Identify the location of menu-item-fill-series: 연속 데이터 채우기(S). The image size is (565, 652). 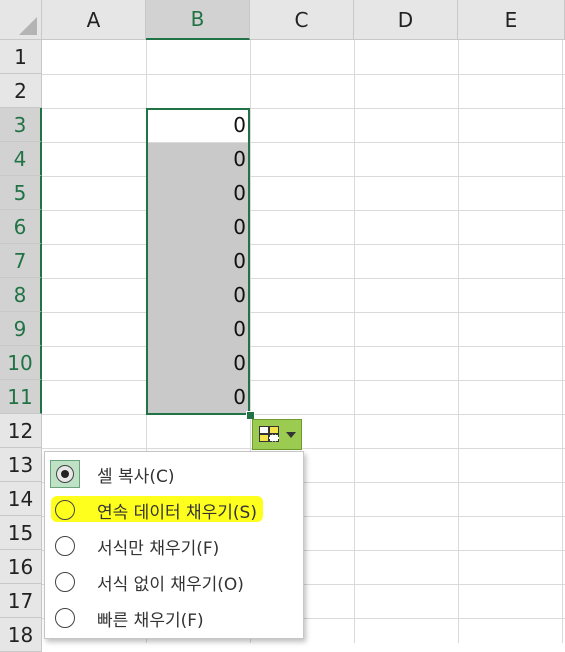
(174, 510).